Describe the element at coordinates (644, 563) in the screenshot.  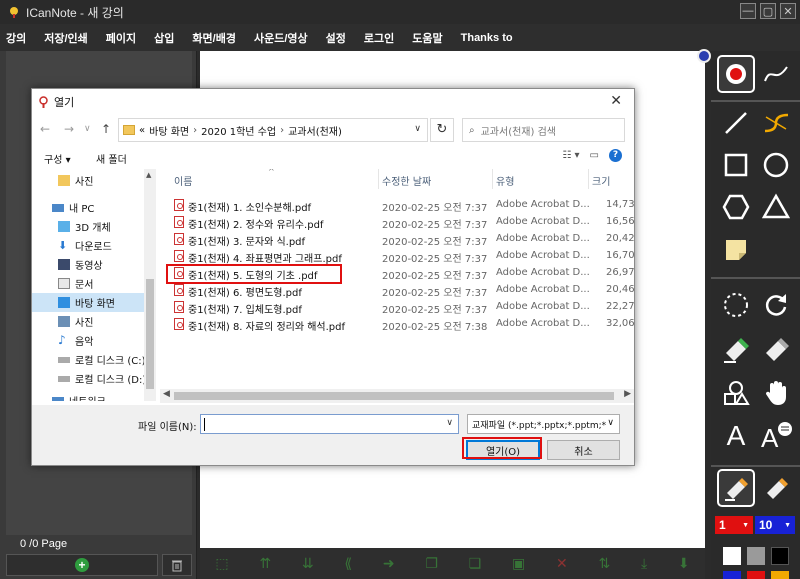
I see `insert-page-icon: ⤓` at that location.